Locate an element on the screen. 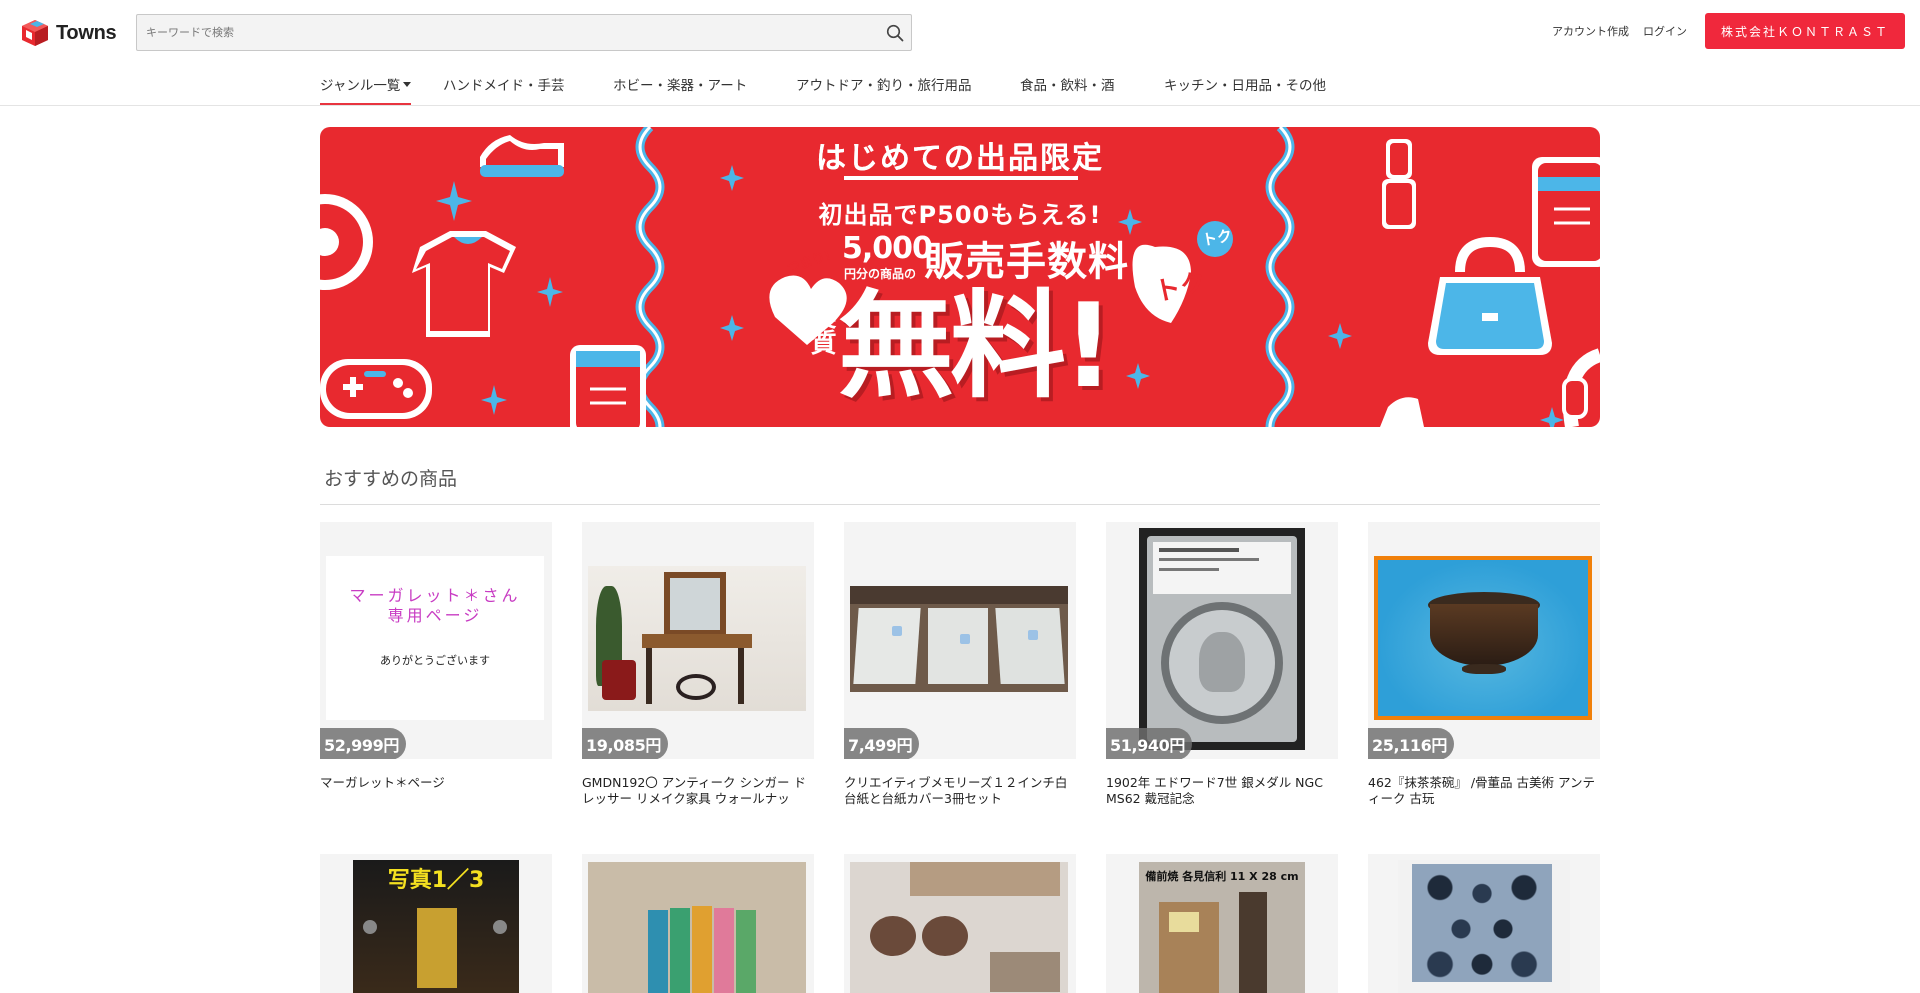 The height and width of the screenshot is (993, 1920). product-card: 備前焼 各見信利 11 X 28 cm is located at coordinates (1222, 923).